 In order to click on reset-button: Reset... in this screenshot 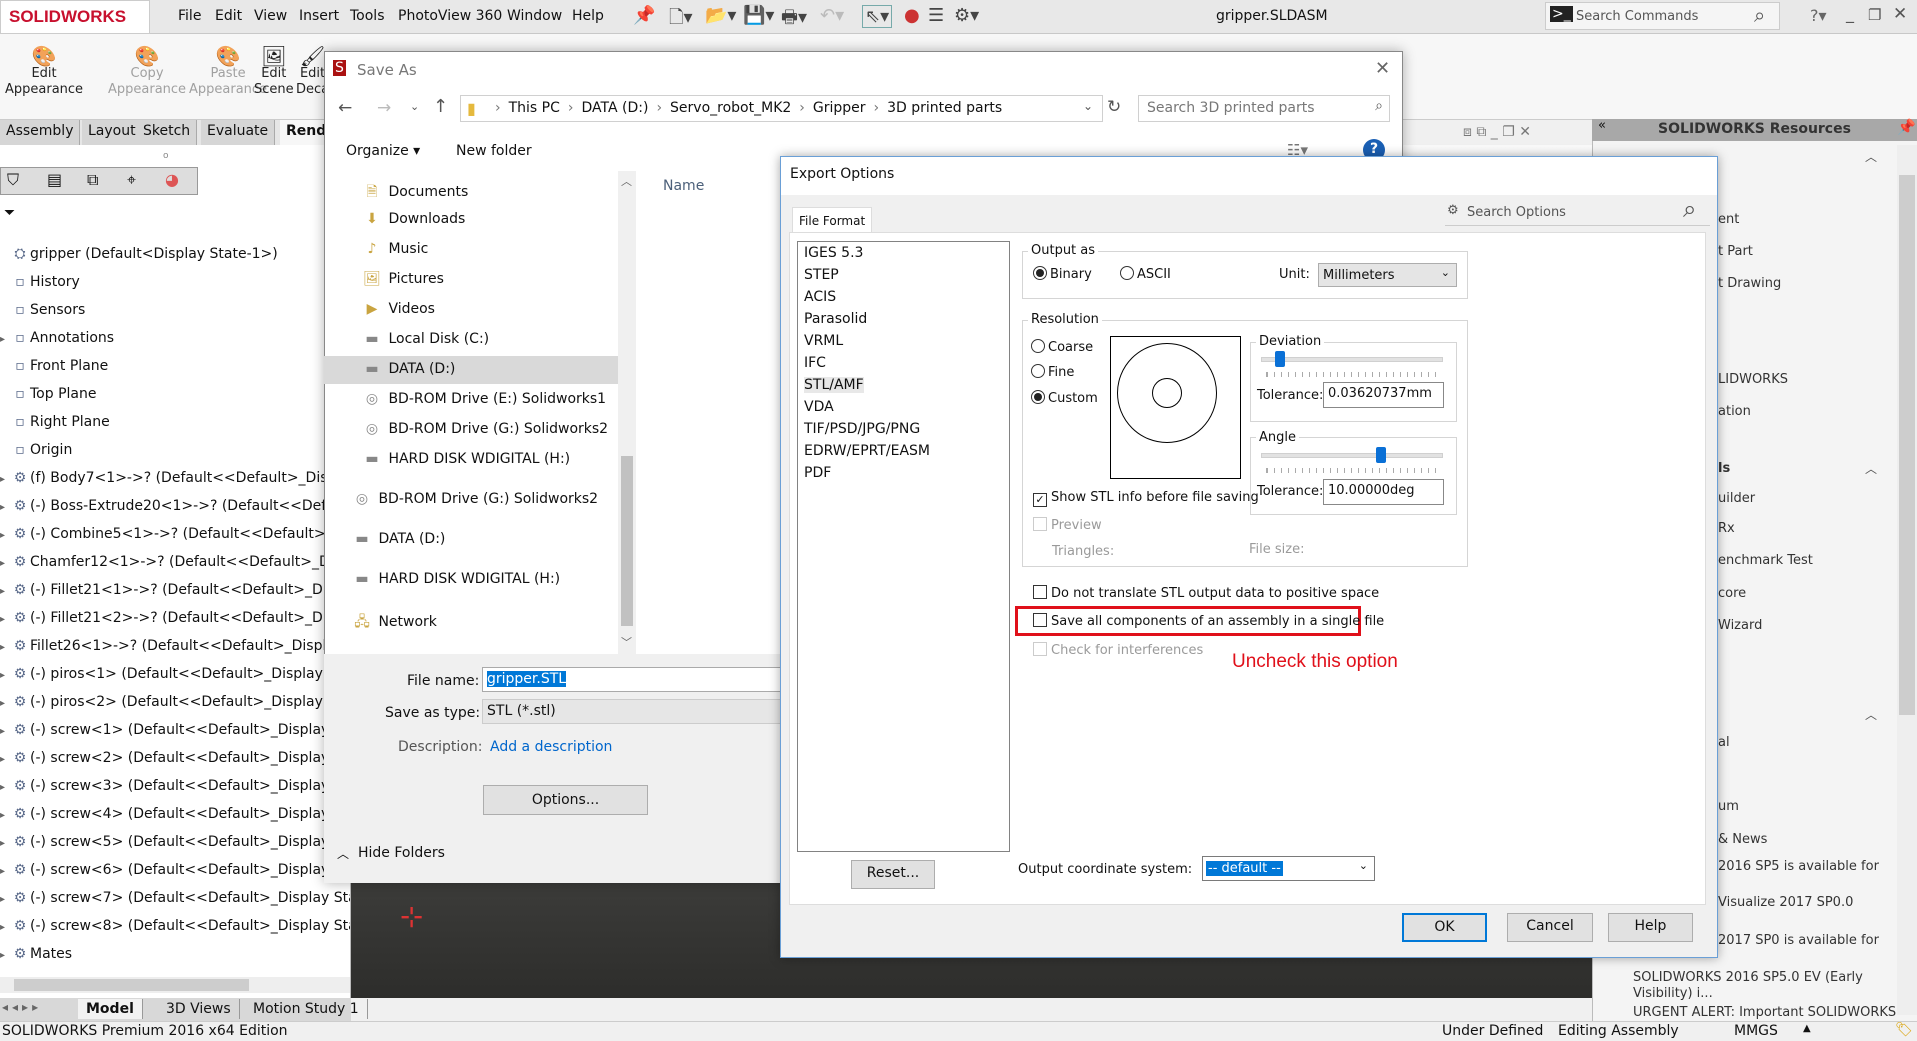, I will do `click(893, 874)`.